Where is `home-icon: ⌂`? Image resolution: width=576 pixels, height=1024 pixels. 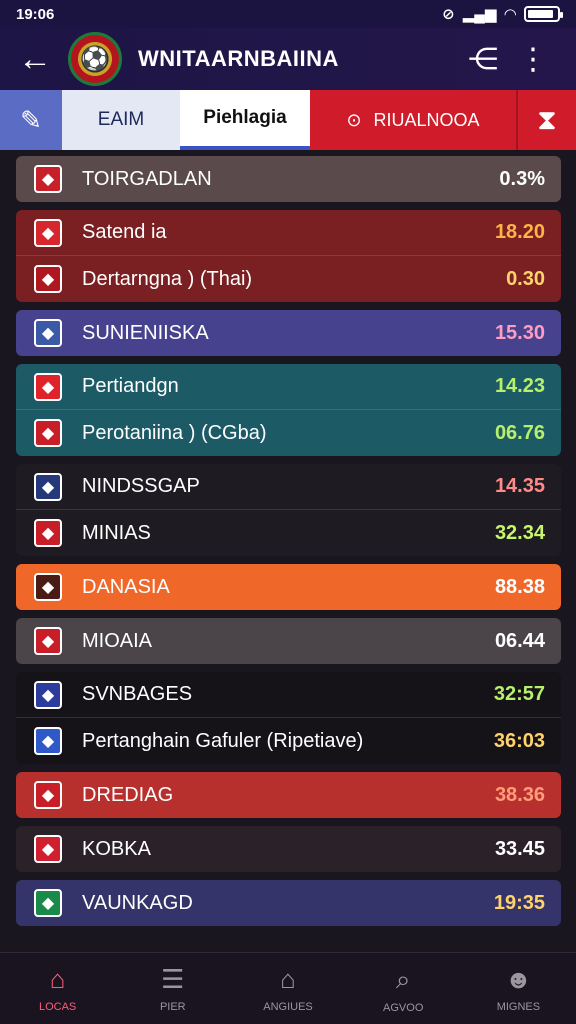 home-icon: ⌂ is located at coordinates (57, 979).